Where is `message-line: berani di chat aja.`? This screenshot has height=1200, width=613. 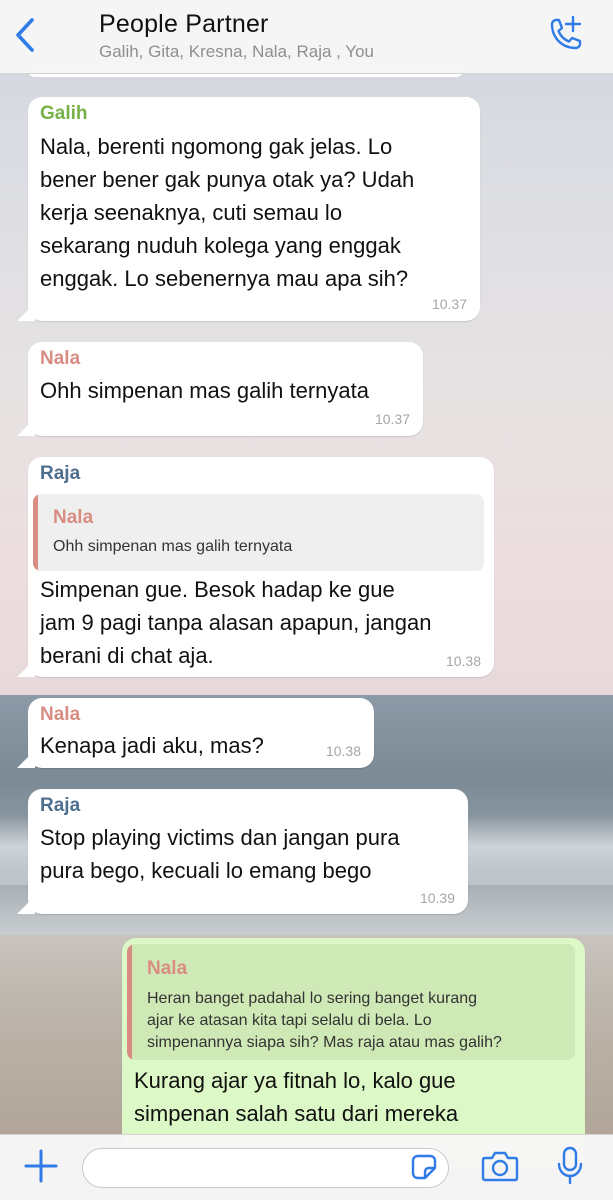
message-line: berani di chat aja. is located at coordinates (127, 655).